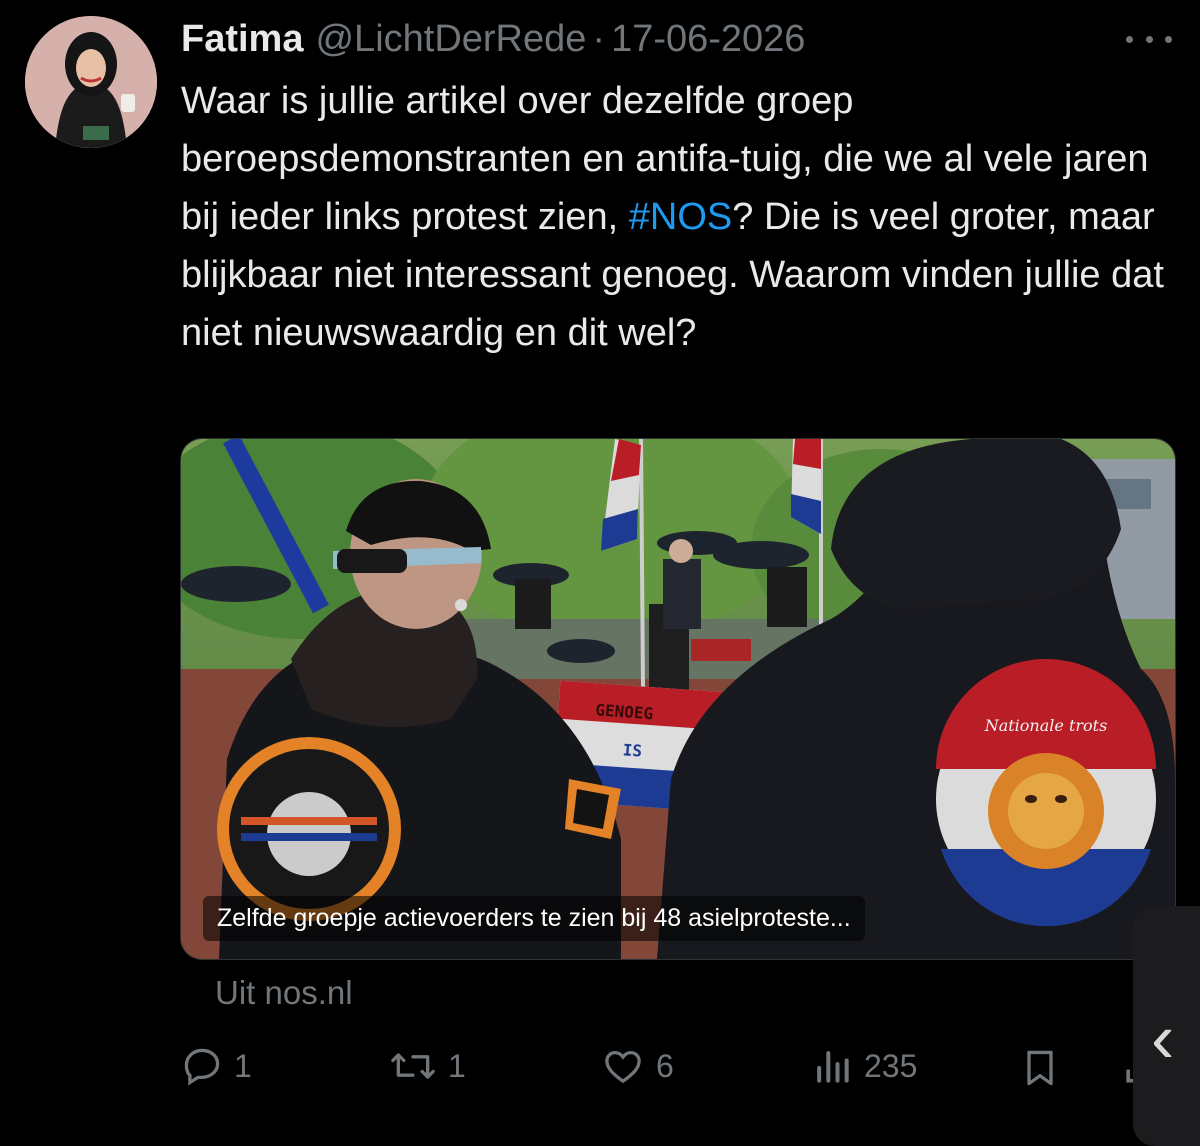  I want to click on repost-icon, so click(413, 1066).